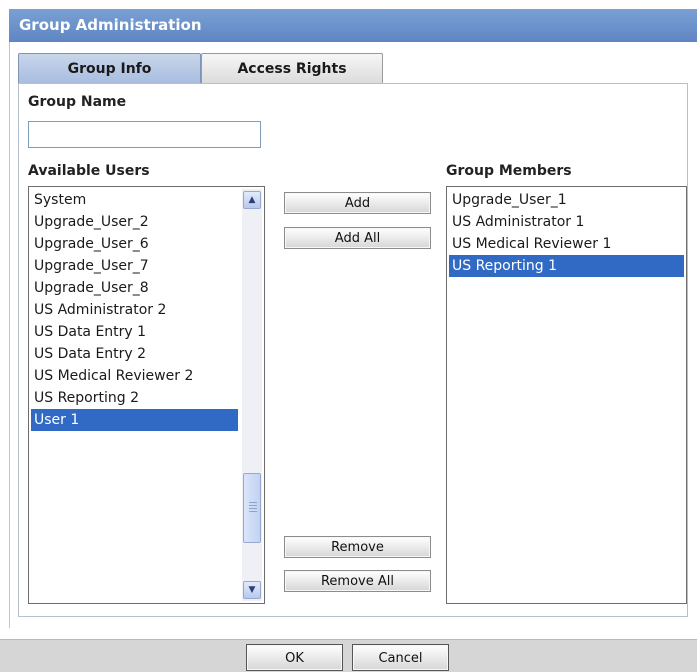 Image resolution: width=697 pixels, height=672 pixels. Describe the element at coordinates (353, 25) in the screenshot. I see `window-title: Group Administration` at that location.